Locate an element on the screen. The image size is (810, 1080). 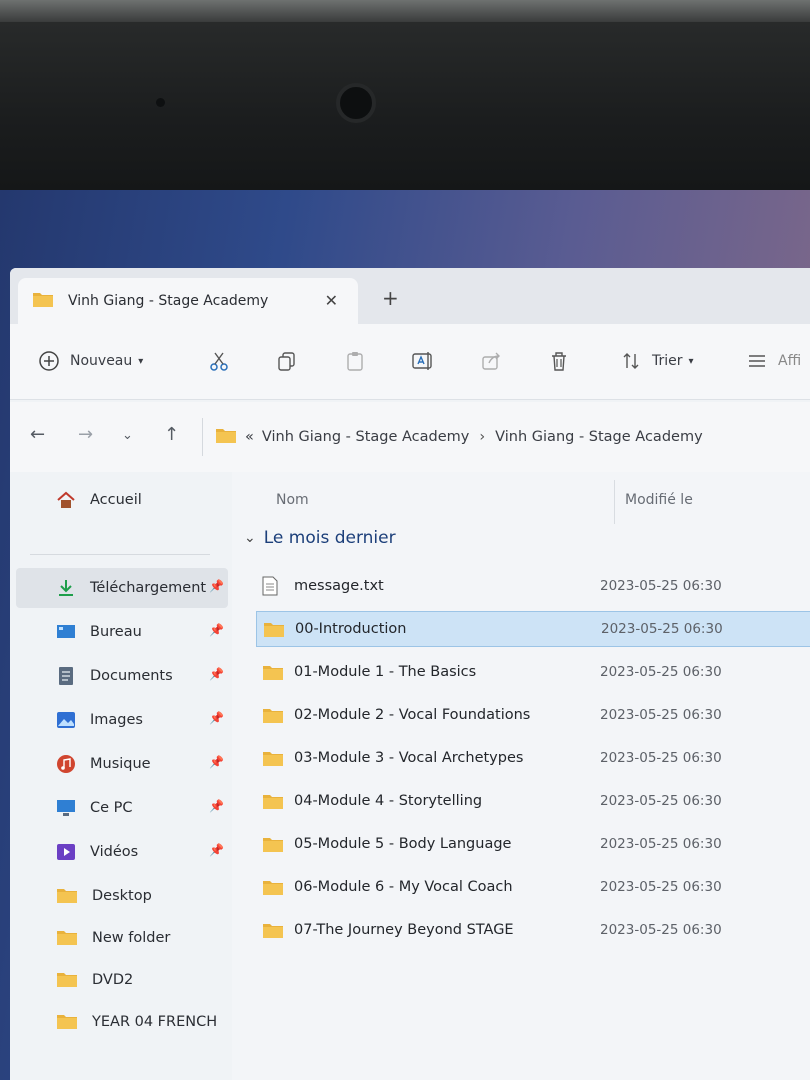
file-row: message.txt 2023-05-25 06:30 is located at coordinates (533, 586).